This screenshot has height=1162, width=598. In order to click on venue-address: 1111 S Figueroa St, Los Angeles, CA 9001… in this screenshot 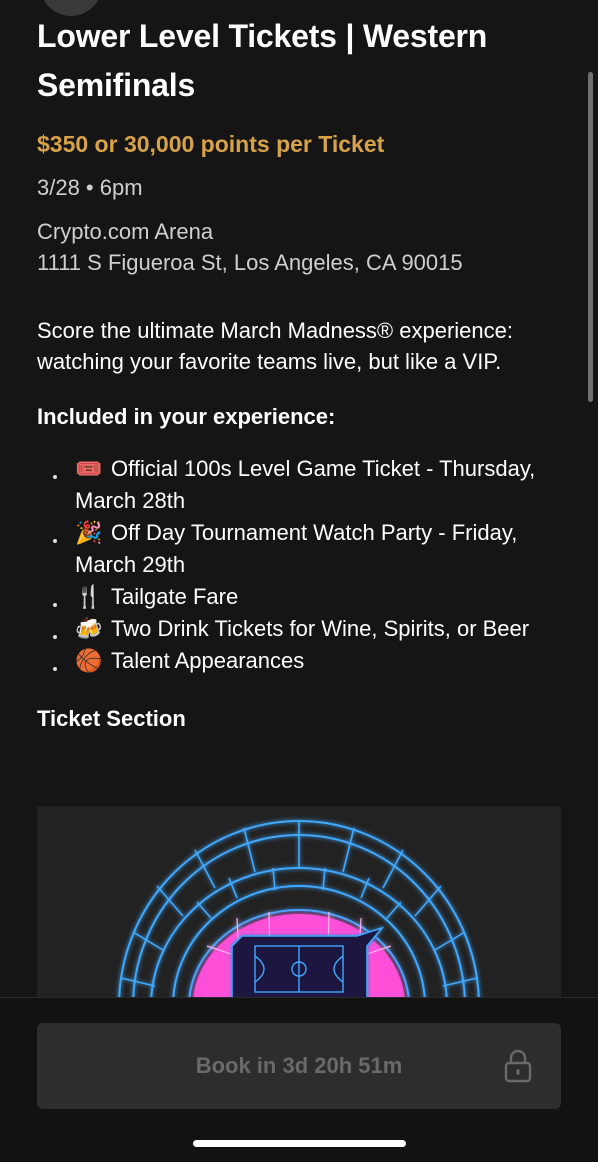, I will do `click(250, 262)`.